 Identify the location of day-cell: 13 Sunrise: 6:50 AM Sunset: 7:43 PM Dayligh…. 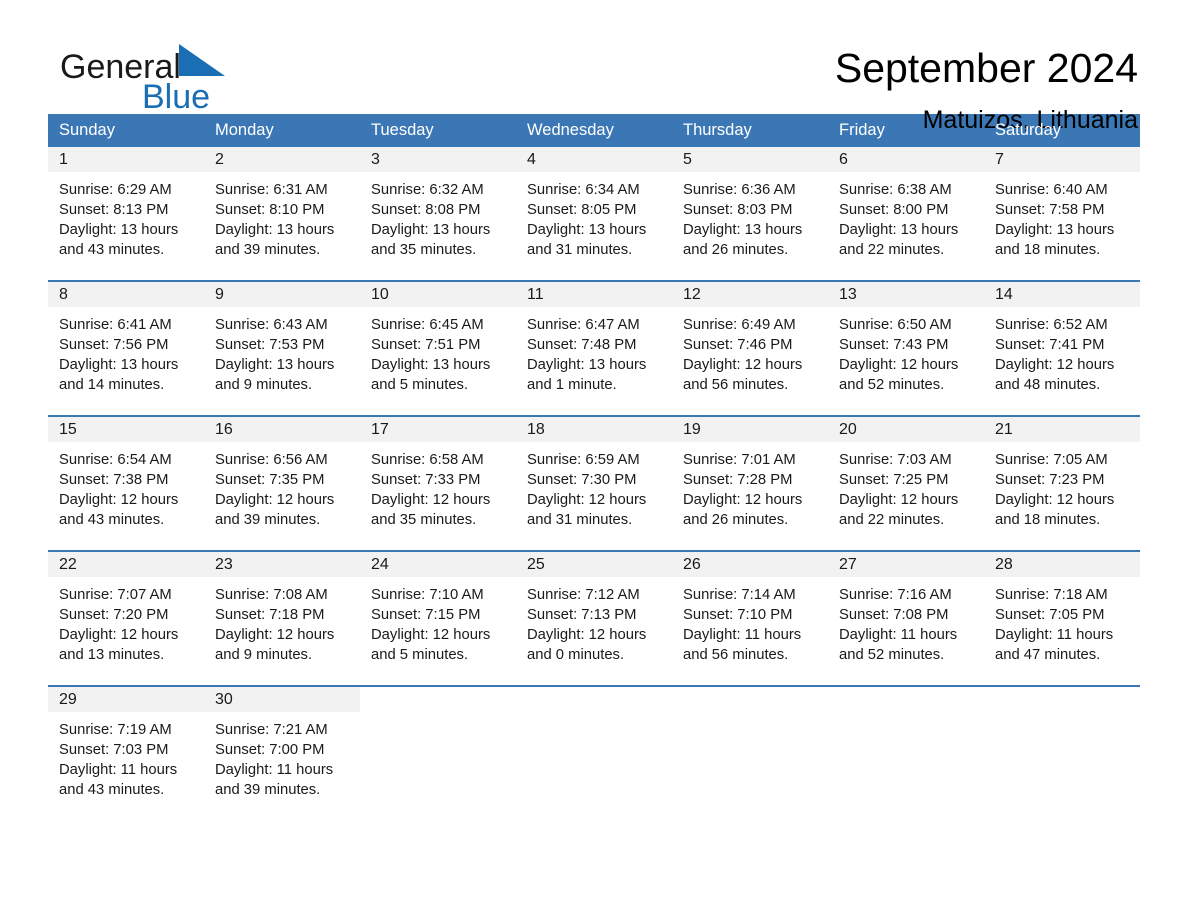
(906, 348).